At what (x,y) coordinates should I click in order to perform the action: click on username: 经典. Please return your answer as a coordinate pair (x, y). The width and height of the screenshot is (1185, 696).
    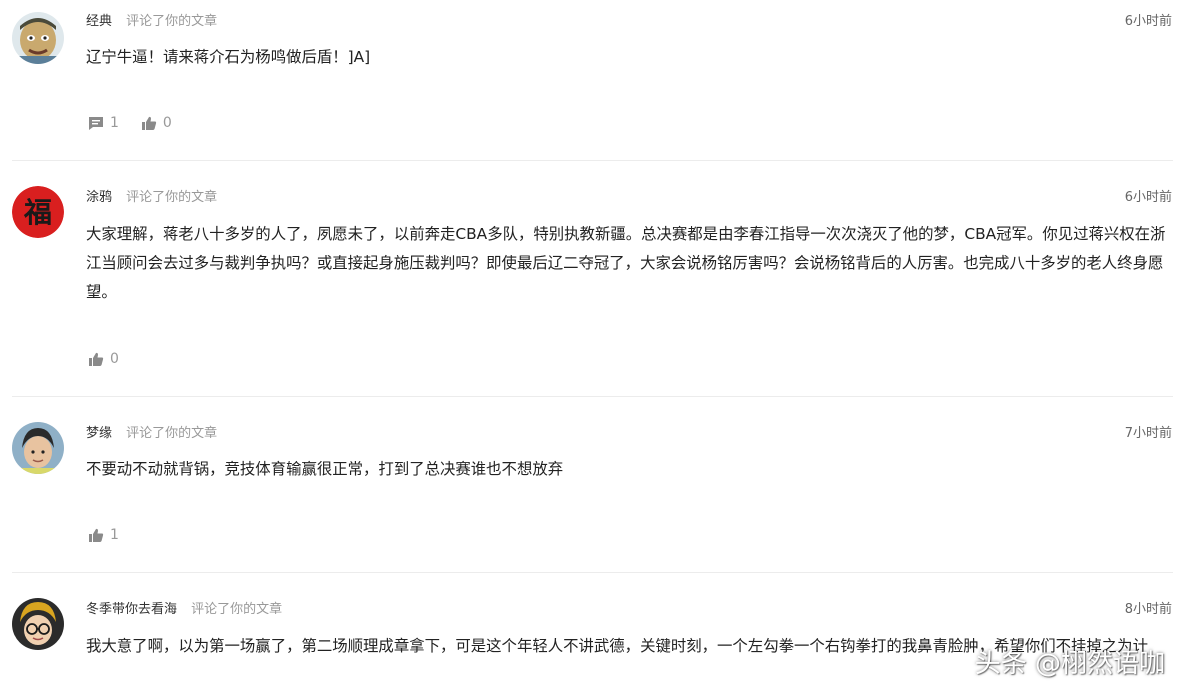
    Looking at the image, I should click on (99, 21).